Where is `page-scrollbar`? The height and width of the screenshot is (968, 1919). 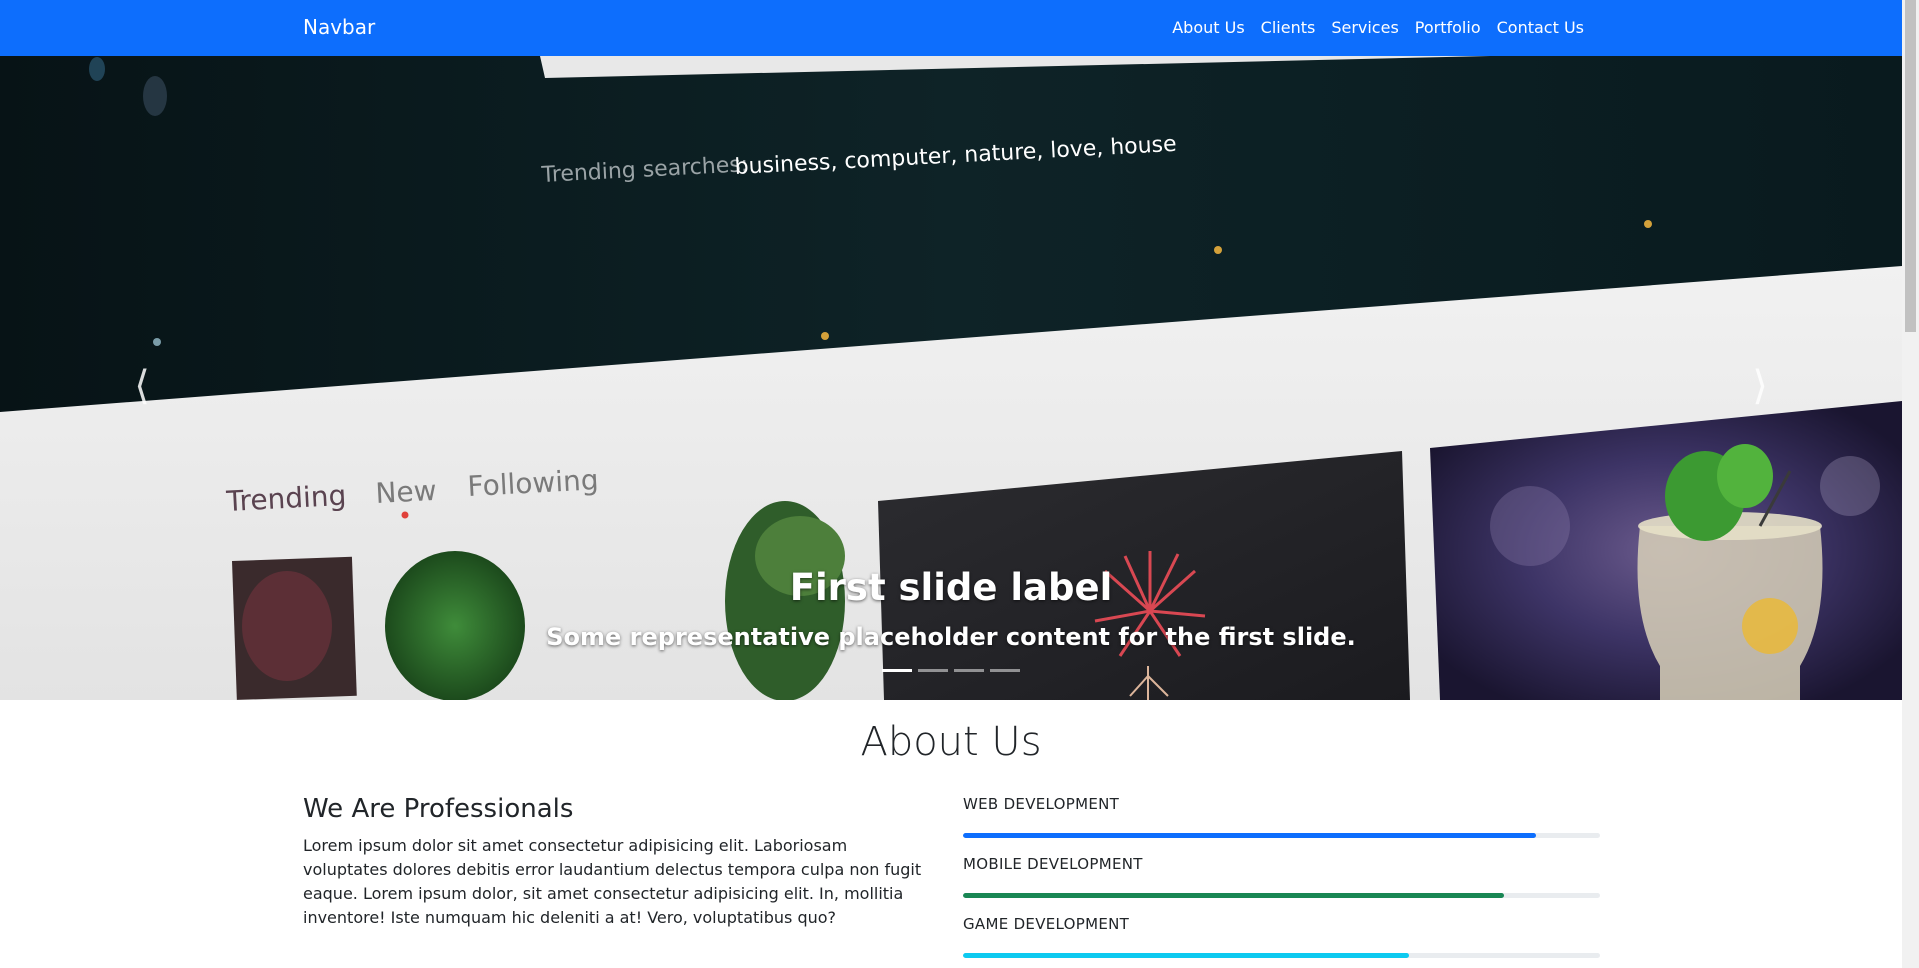
page-scrollbar is located at coordinates (1910, 484).